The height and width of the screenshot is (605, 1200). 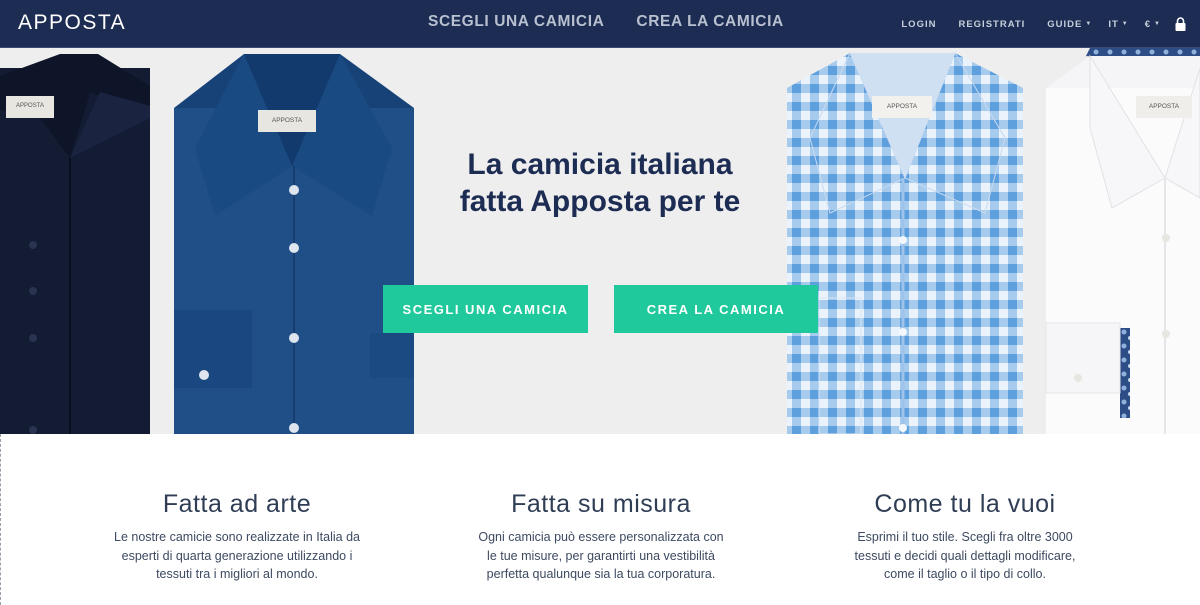 I want to click on currency-dropdown: € ▼, so click(x=1153, y=24).